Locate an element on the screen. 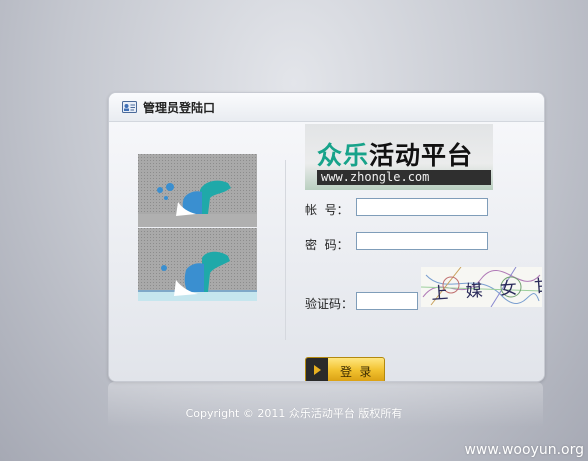 The image size is (588, 461). dolphin-artwork-bottom is located at coordinates (197, 264).